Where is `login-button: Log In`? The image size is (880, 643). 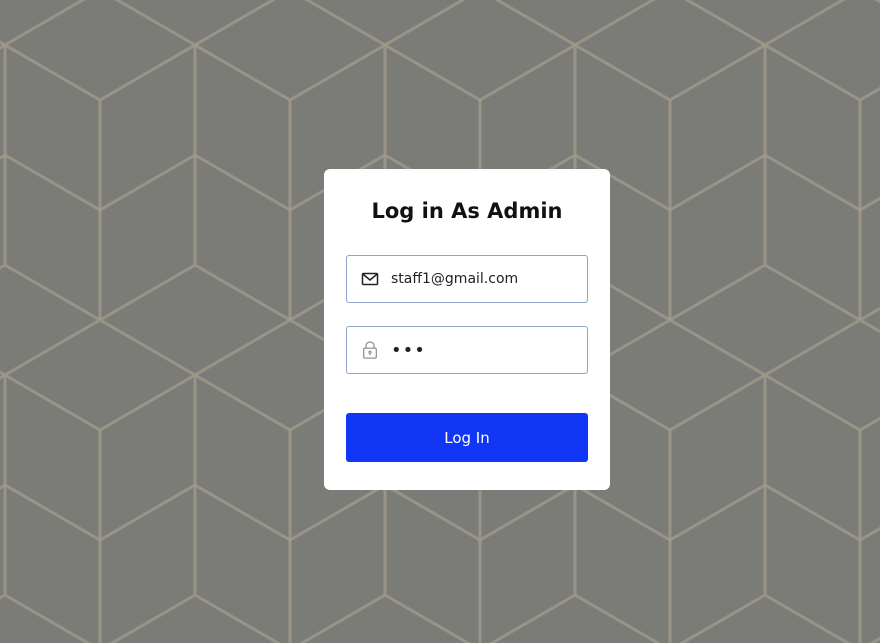 login-button: Log In is located at coordinates (467, 437).